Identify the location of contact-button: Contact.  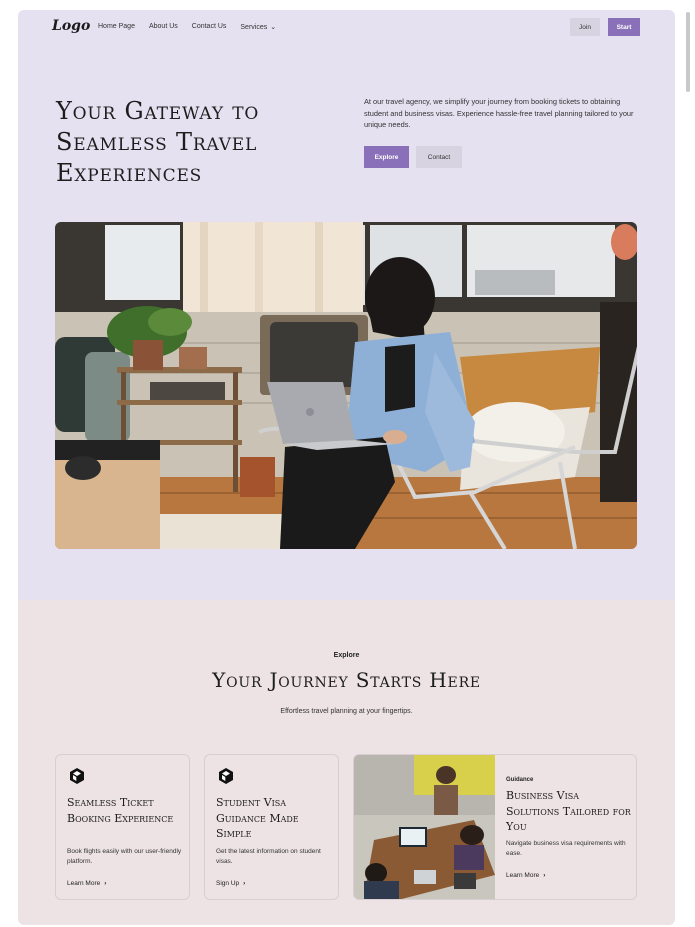
(439, 157).